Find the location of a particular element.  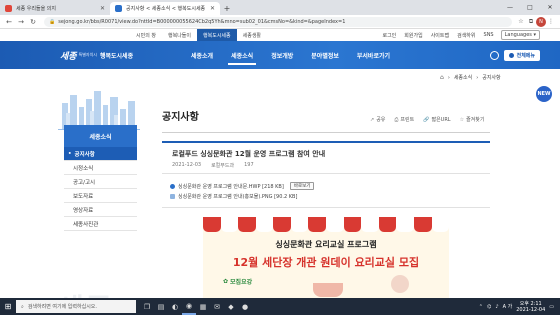

print-label: 프린트 is located at coordinates (407, 120).